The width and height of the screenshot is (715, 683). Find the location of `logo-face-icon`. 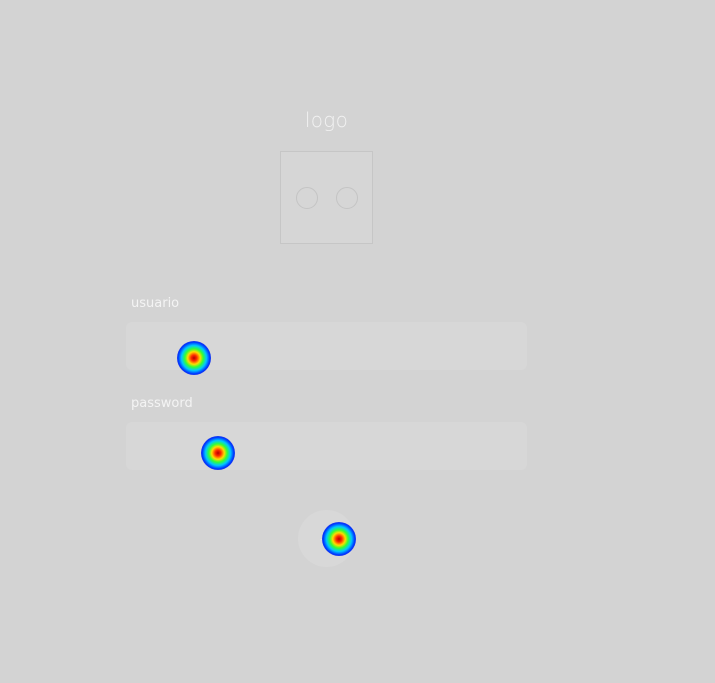

logo-face-icon is located at coordinates (326, 197).